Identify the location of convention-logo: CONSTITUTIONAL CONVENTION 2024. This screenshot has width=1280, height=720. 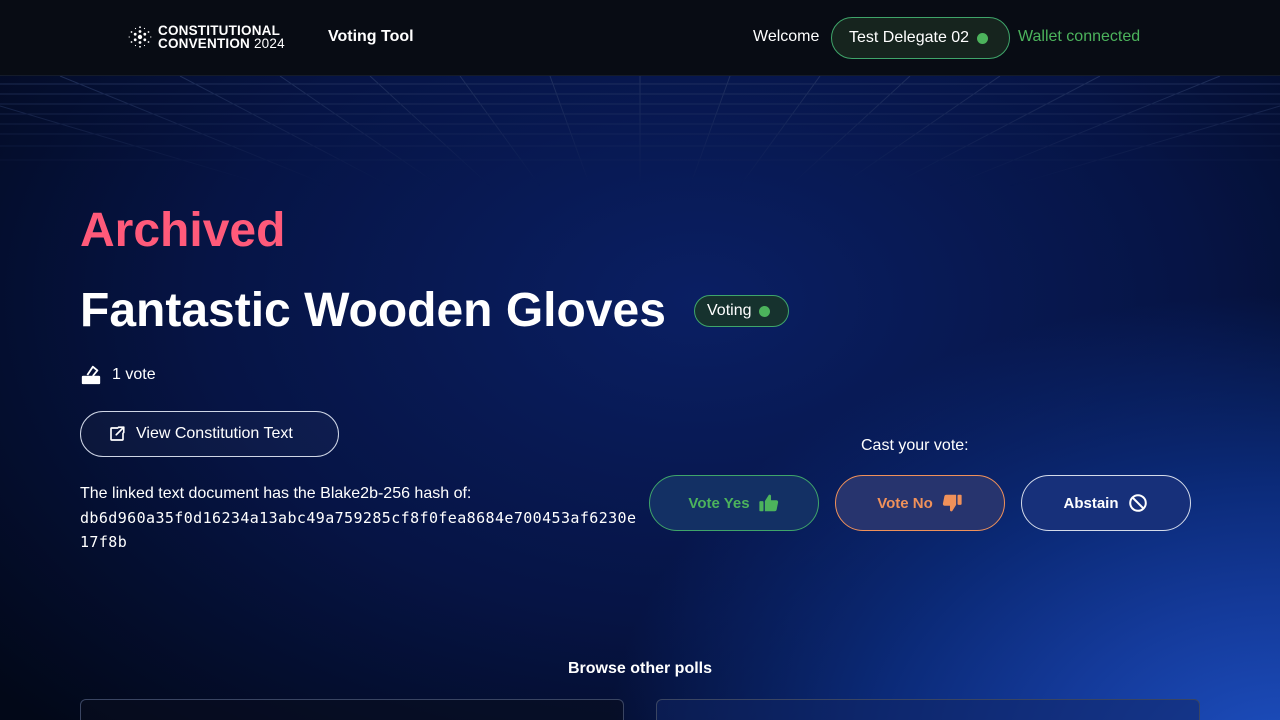
(206, 37).